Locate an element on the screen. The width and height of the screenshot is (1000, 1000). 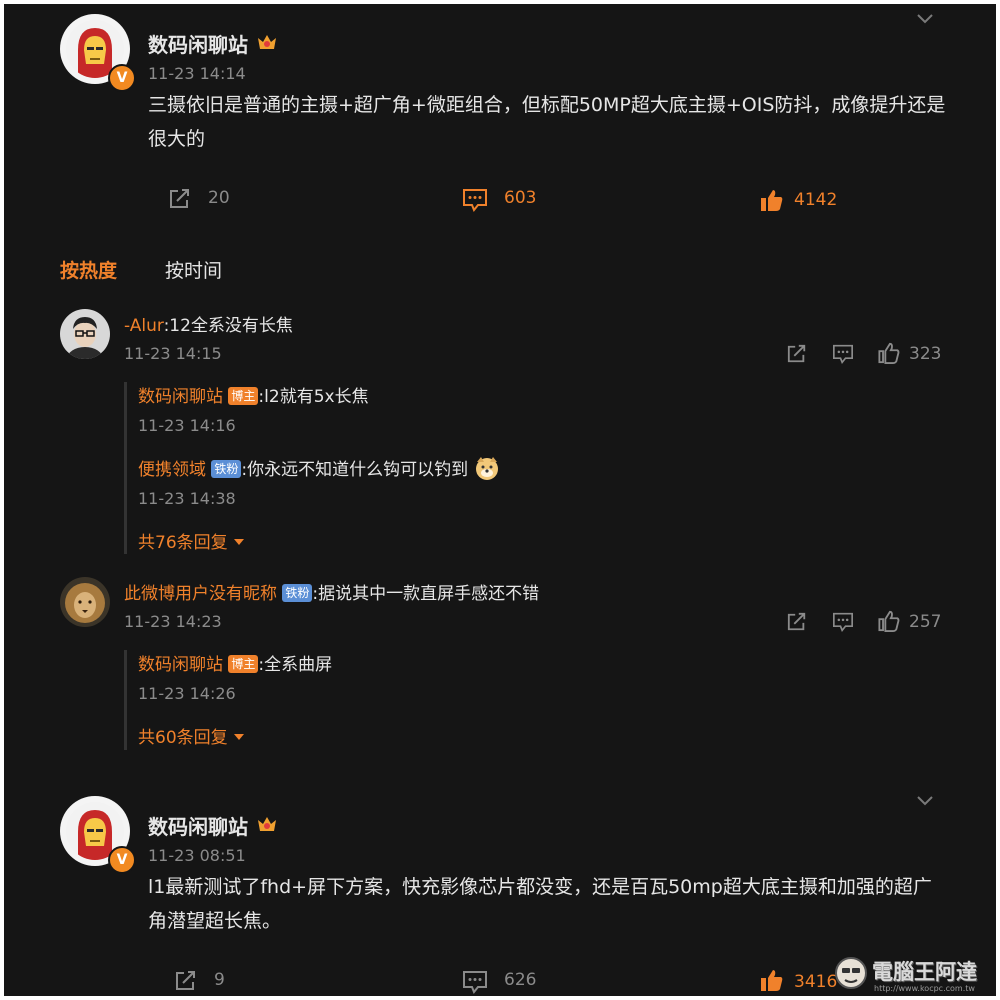
more-replies-label: 共76条回复 is located at coordinates (183, 543).